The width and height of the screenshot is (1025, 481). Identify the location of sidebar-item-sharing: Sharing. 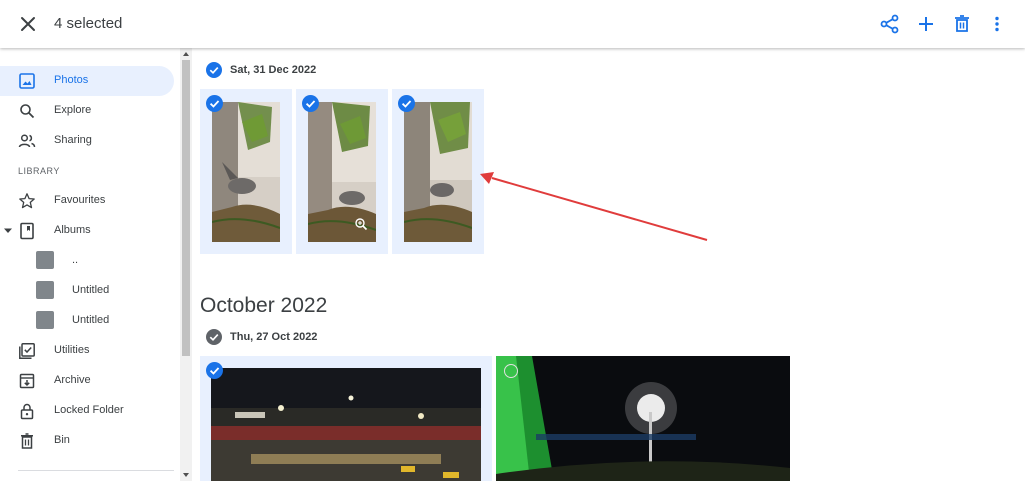
(87, 141).